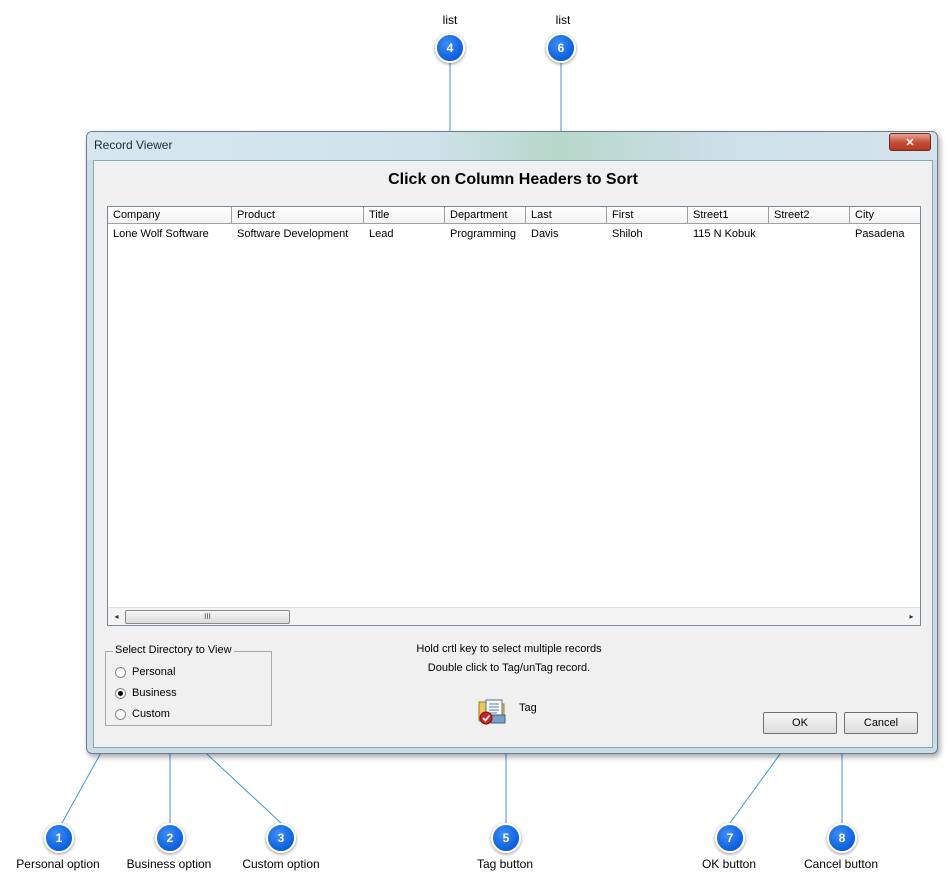 This screenshot has height=889, width=946. What do you see at coordinates (545, 234) in the screenshot?
I see `cell-last: Davis` at bounding box center [545, 234].